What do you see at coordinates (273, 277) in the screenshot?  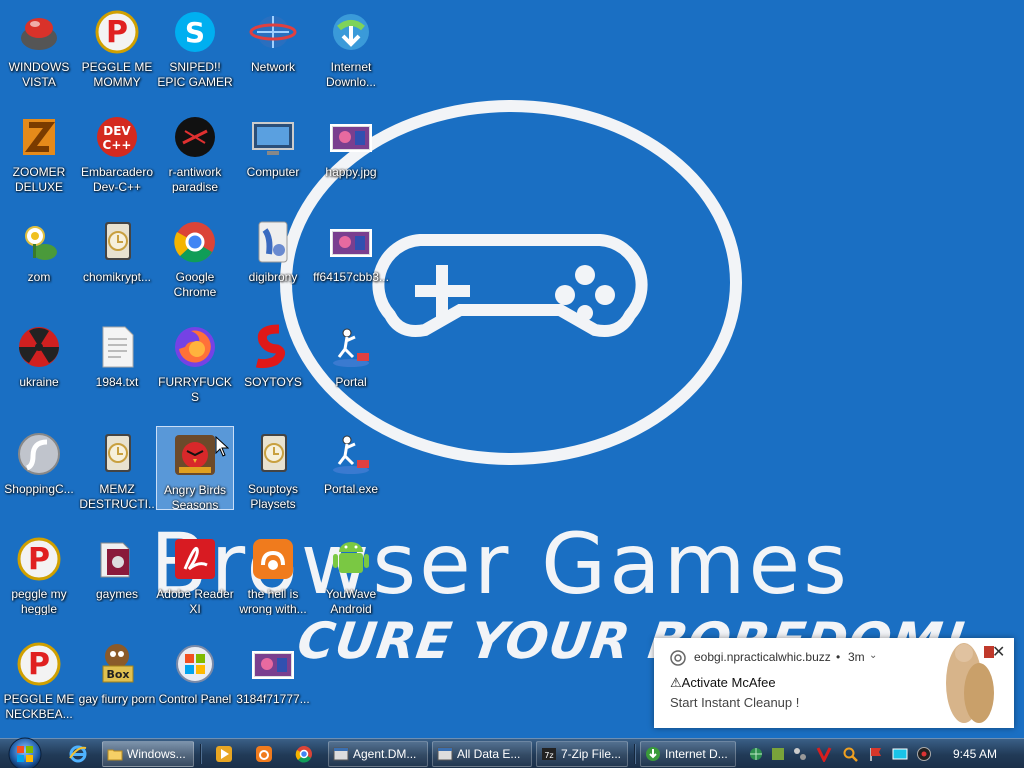 I see `desktop-icon-label: digibrony` at bounding box center [273, 277].